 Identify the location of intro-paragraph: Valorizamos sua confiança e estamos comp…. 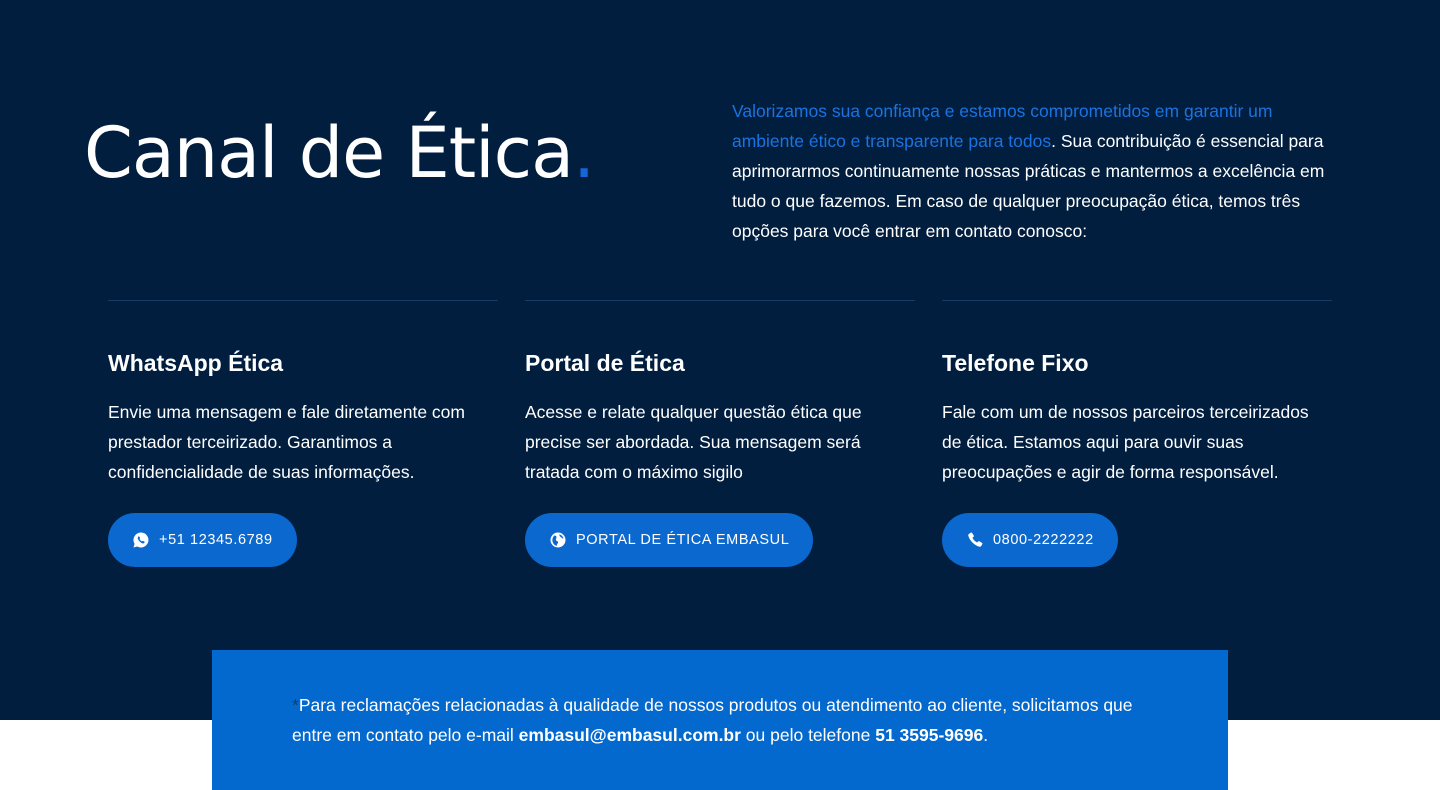
(1037, 171).